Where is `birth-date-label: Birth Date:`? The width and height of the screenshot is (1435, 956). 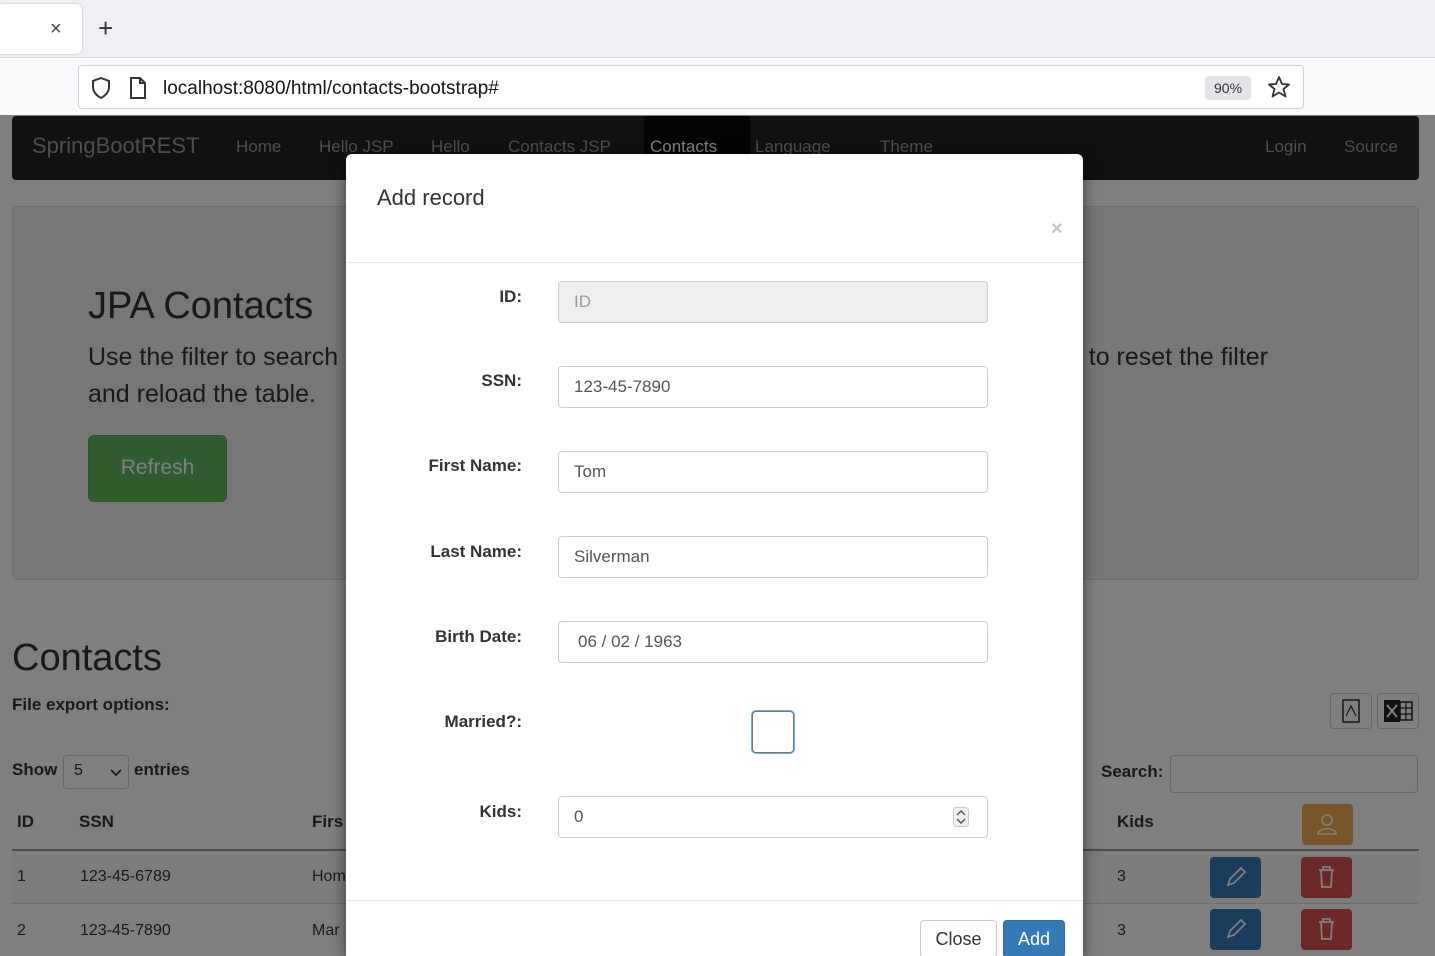 birth-date-label: Birth Date: is located at coordinates (478, 636).